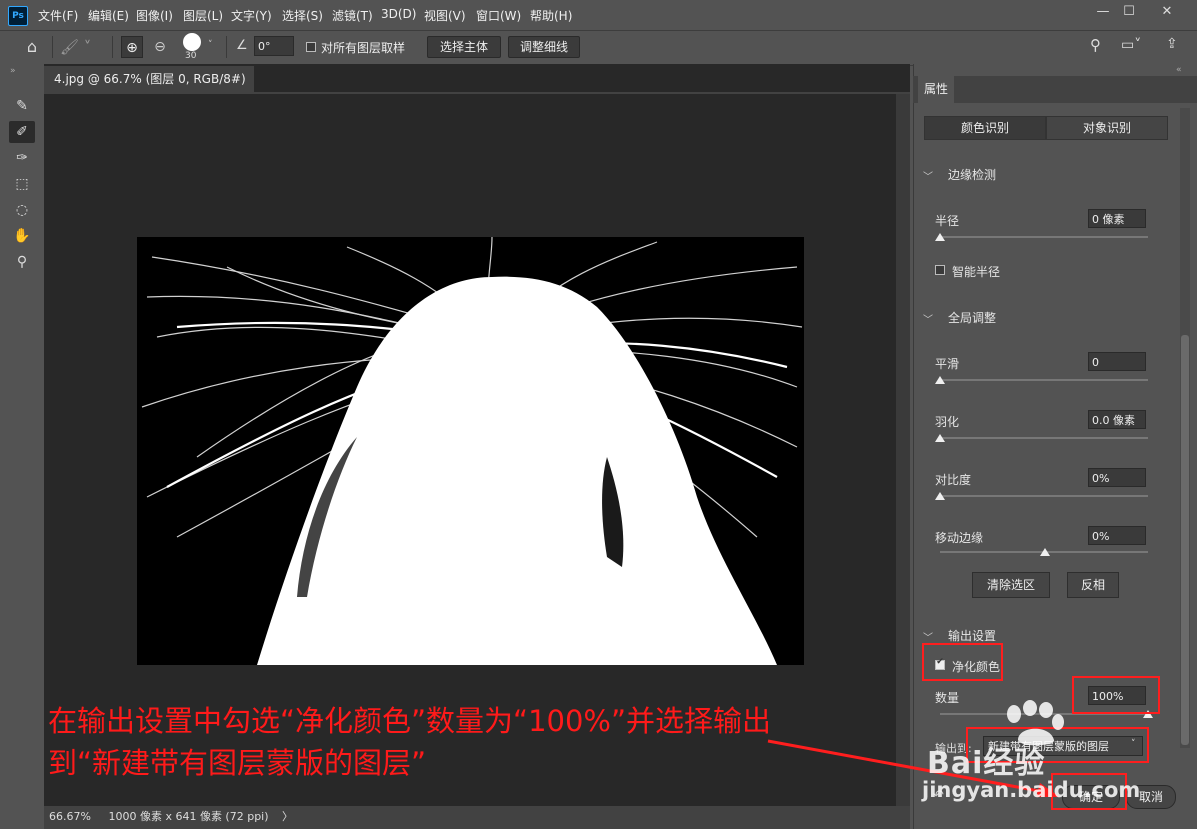  I want to click on feather-label: 羽化, so click(947, 422).